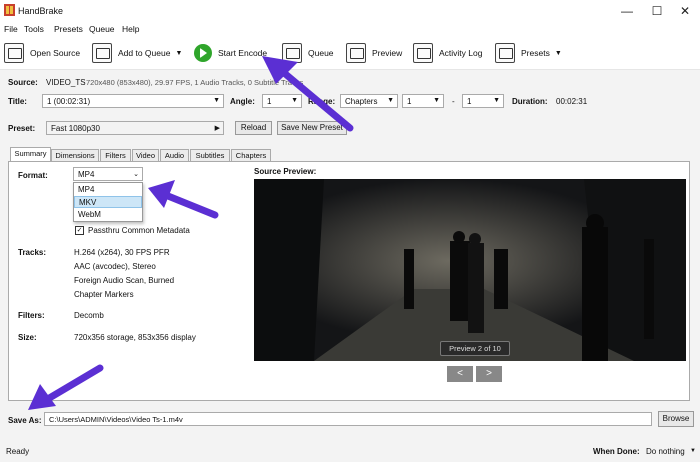 This screenshot has height=462, width=700. I want to click on chevron-down-icon: ⌄, so click(136, 174).